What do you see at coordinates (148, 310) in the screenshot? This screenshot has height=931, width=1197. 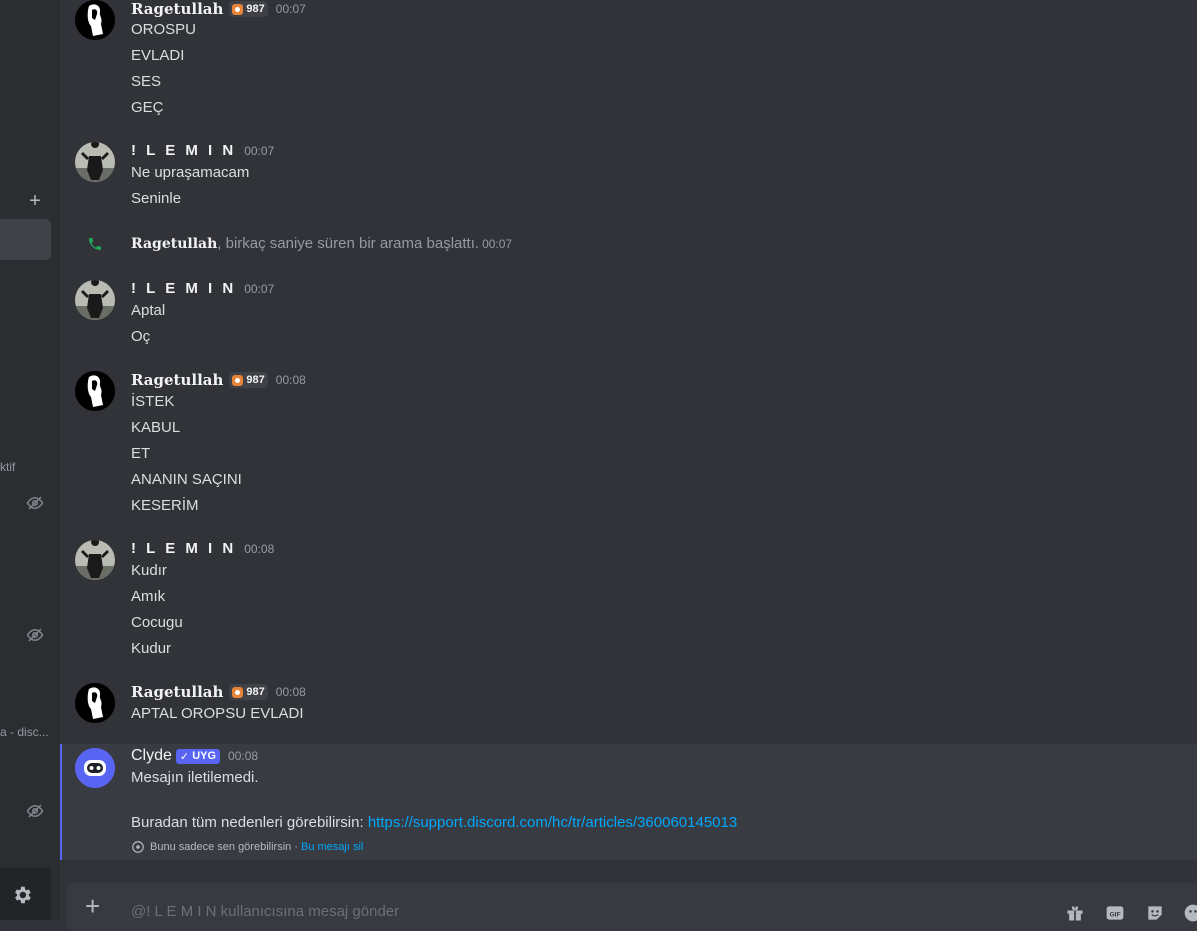 I see `message-line: Aptal` at bounding box center [148, 310].